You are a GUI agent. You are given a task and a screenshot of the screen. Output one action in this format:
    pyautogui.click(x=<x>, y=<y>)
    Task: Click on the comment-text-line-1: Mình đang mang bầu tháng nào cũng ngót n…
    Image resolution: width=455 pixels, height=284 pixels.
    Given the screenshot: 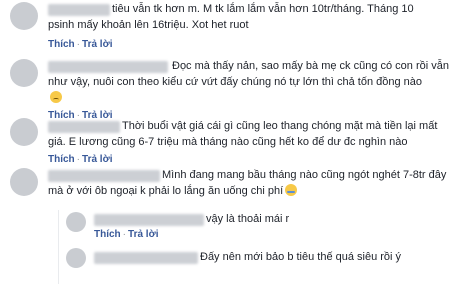 What is the action you would take?
    pyautogui.click(x=304, y=175)
    